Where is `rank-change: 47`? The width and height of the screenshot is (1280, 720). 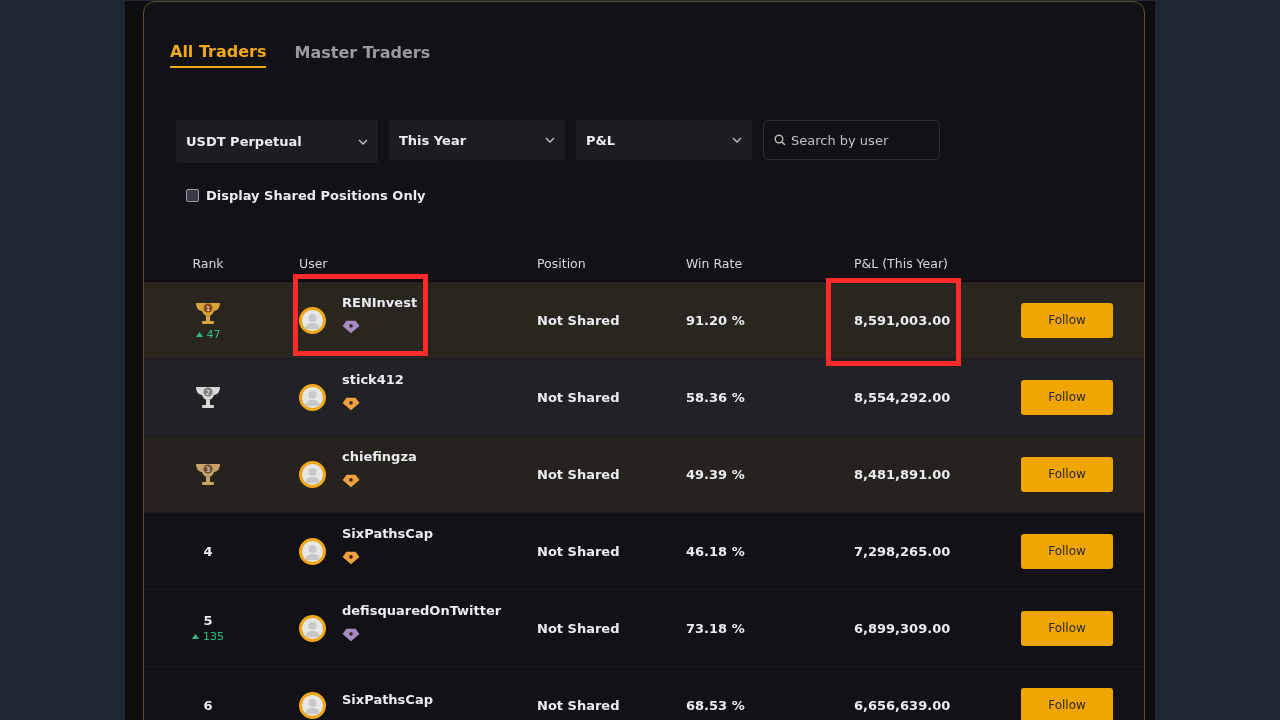 rank-change: 47 is located at coordinates (213, 334).